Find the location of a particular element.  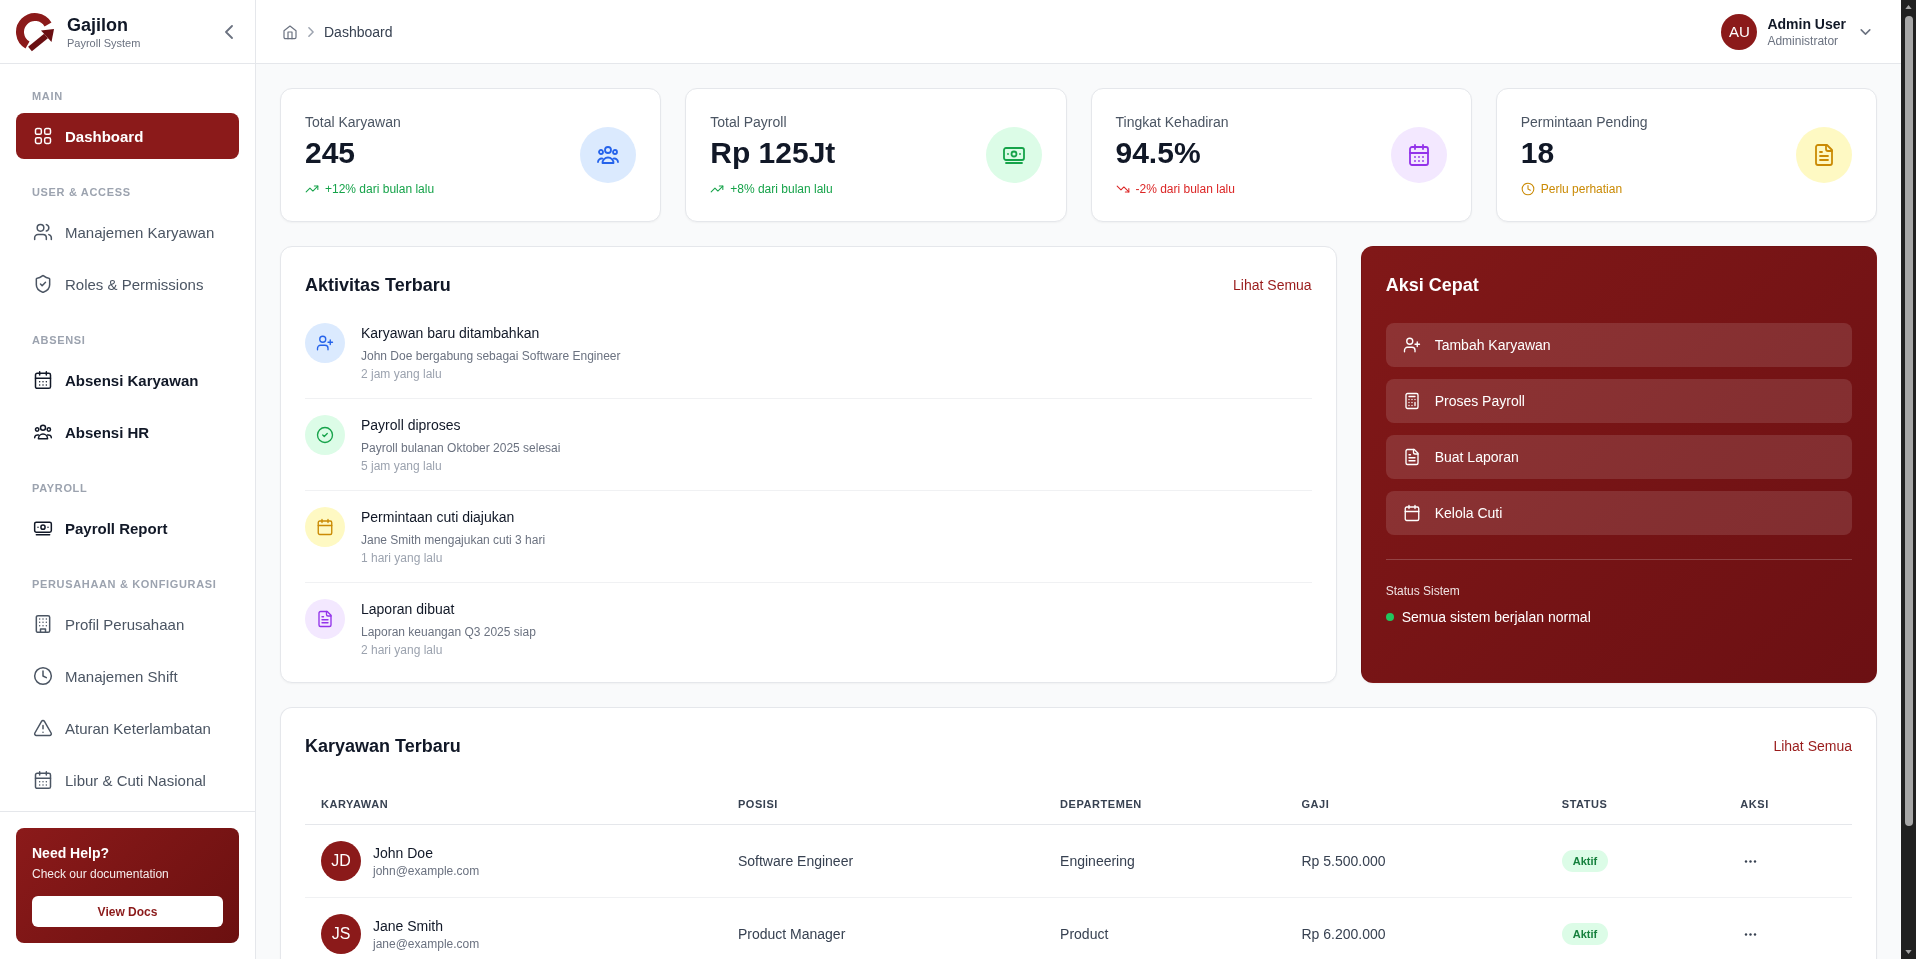

position-text: Product Manager is located at coordinates (791, 934).